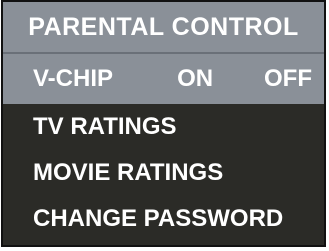  What do you see at coordinates (128, 172) in the screenshot?
I see `menu-item-label: MOVIE RATINGS` at bounding box center [128, 172].